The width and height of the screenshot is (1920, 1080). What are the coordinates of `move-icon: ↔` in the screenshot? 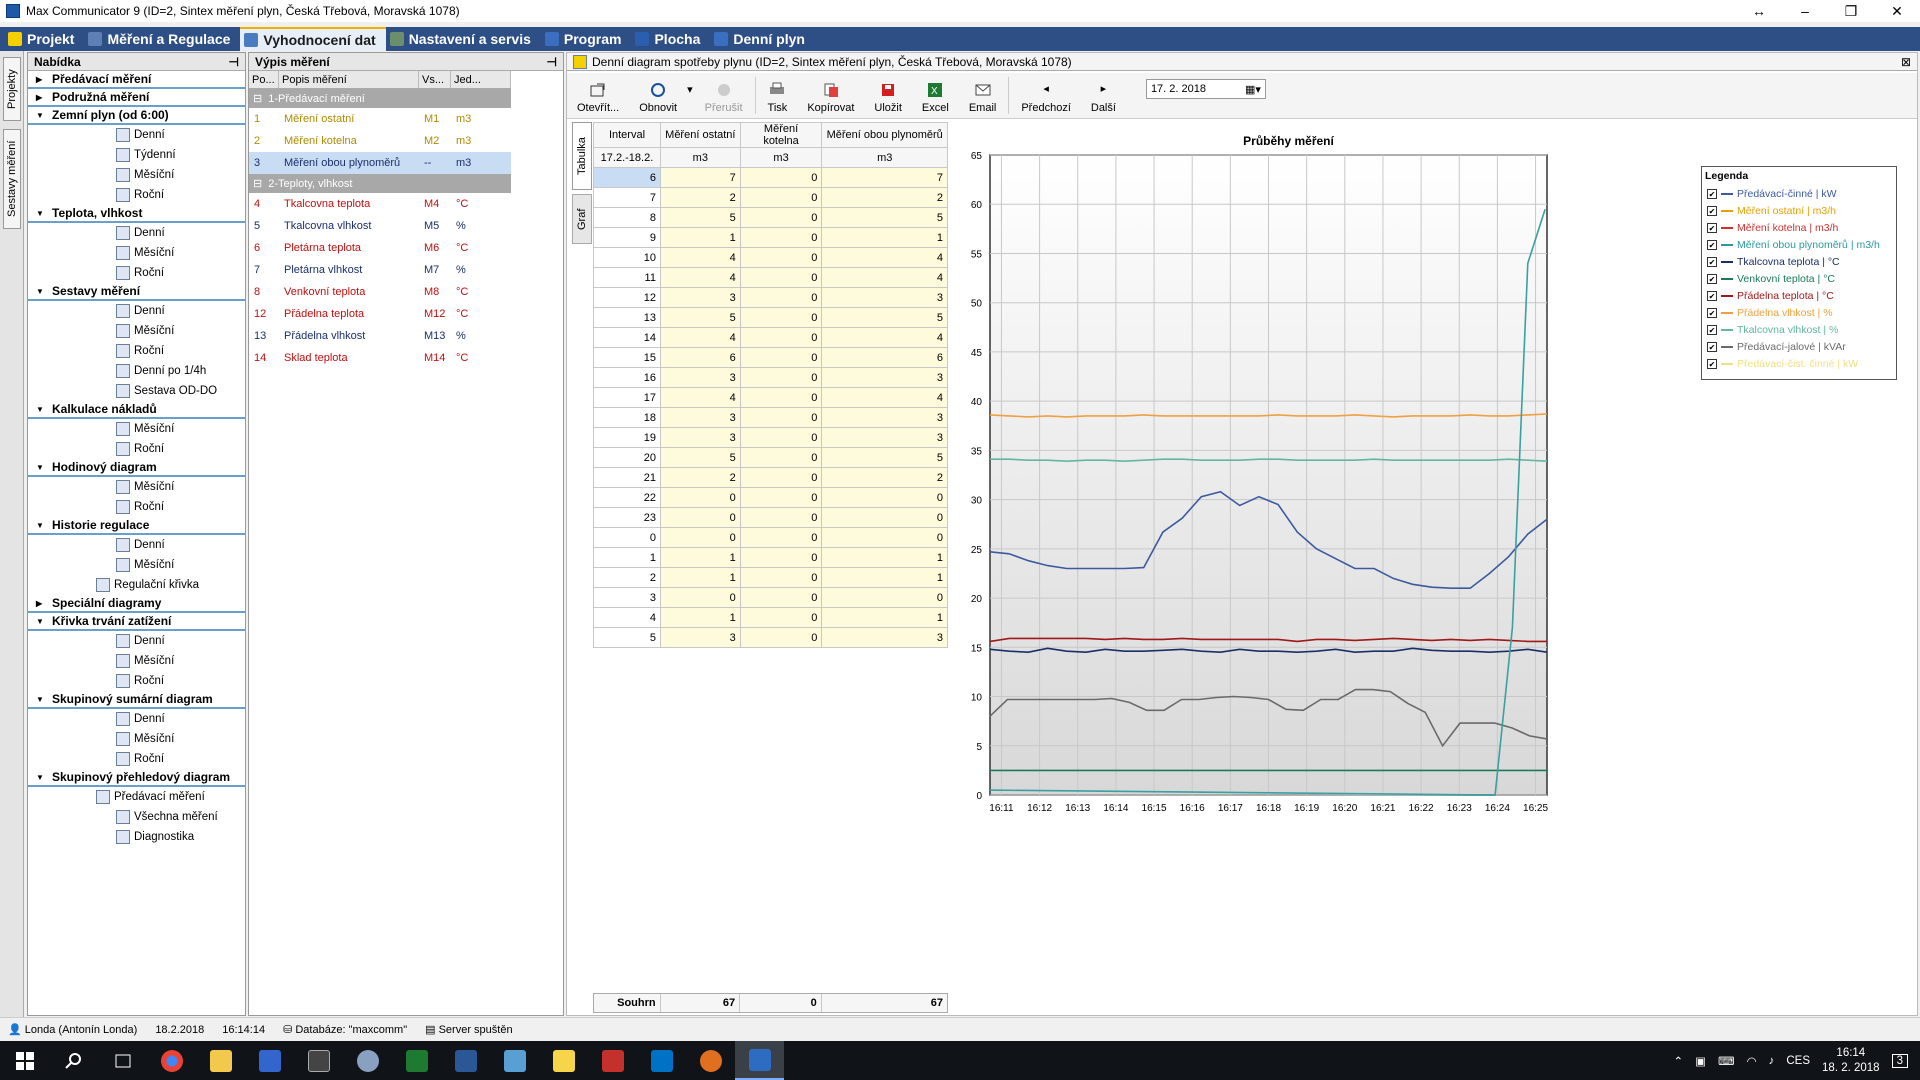 It's located at (1759, 11).